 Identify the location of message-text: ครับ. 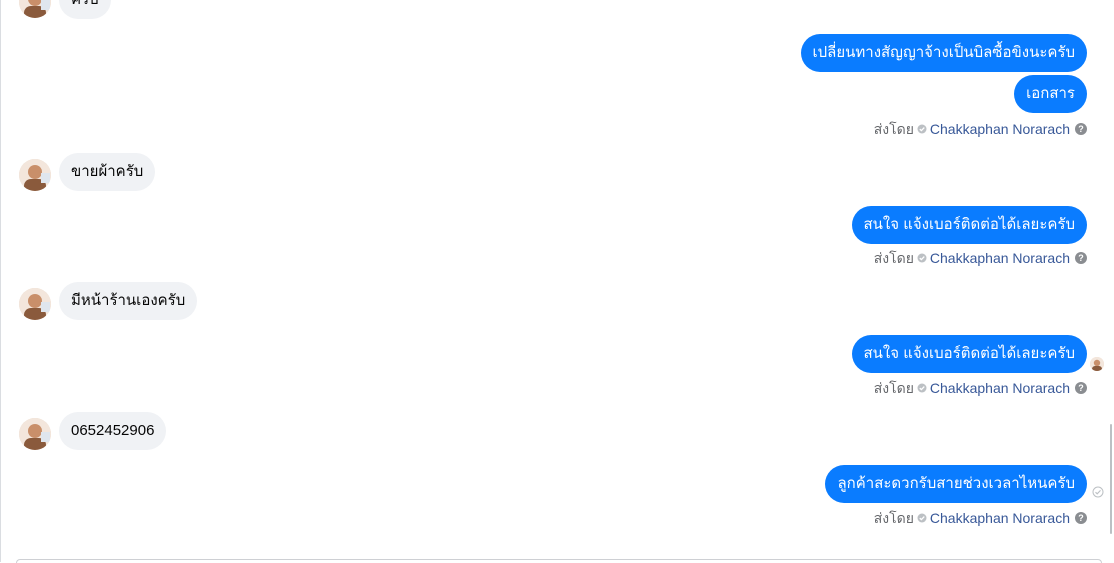
(85, 4).